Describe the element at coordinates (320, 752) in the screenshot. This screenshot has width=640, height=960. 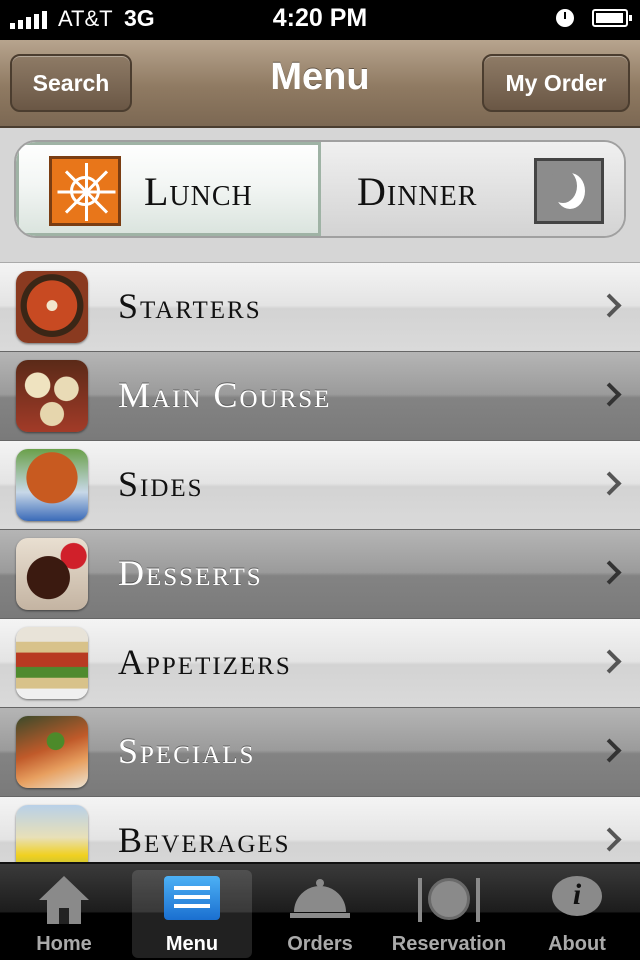
I see `category-row-specials: Specials` at that location.